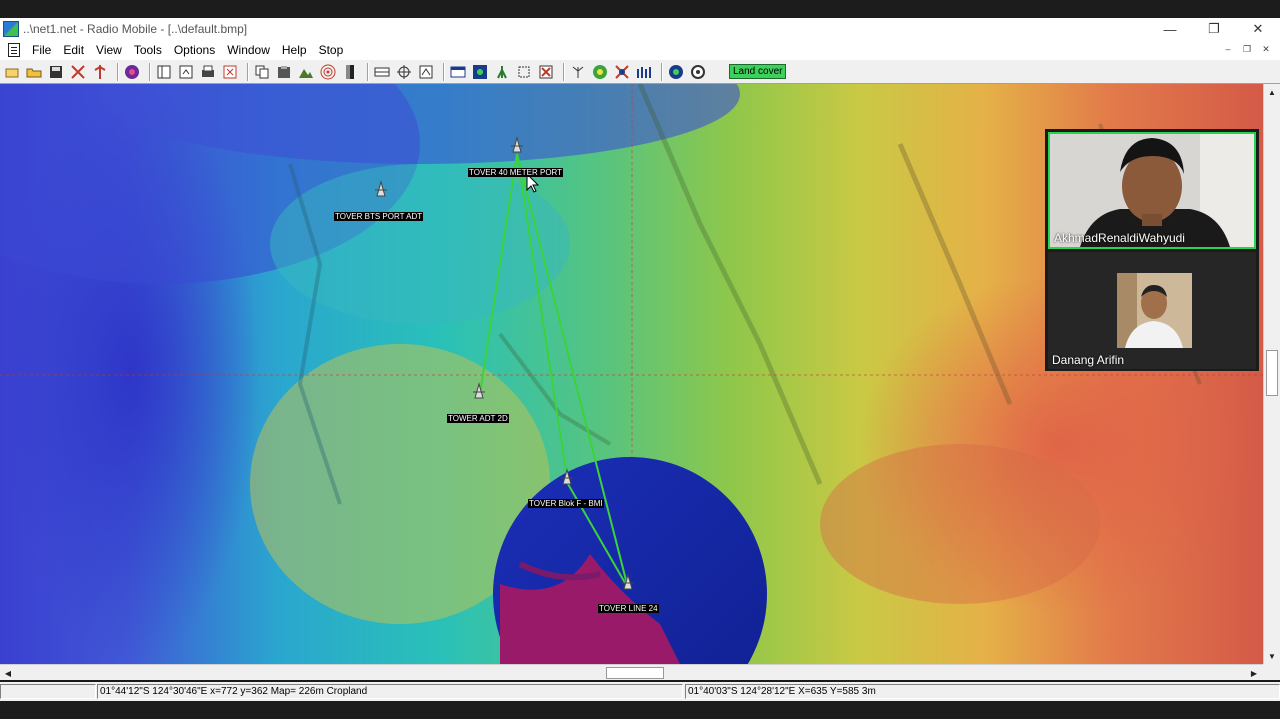 The image size is (1280, 719). I want to click on fit-network-icon, so click(524, 72).